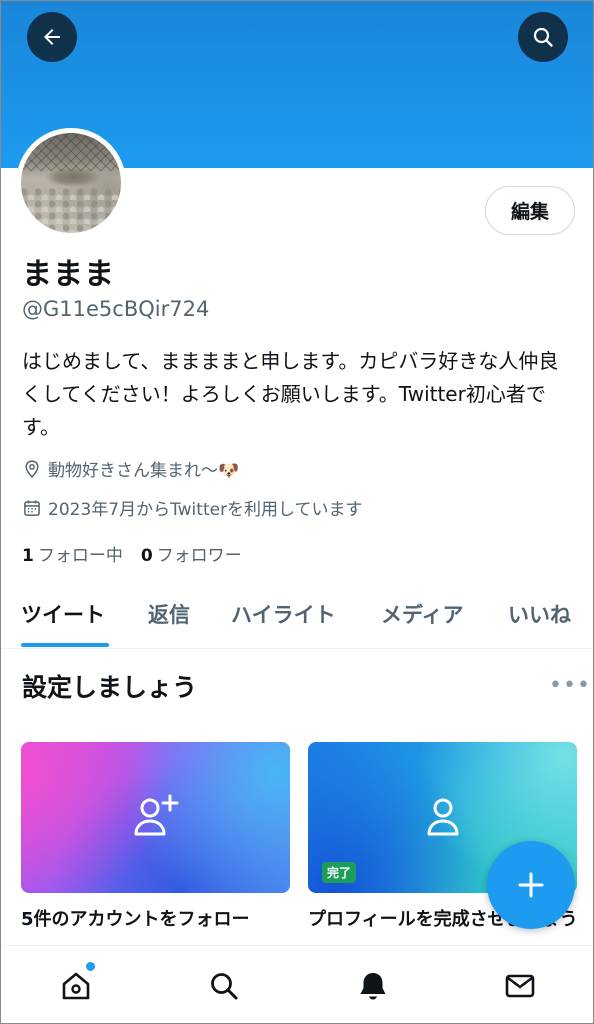 The height and width of the screenshot is (1024, 594). Describe the element at coordinates (65, 645) in the screenshot. I see `active-tab-indicator` at that location.